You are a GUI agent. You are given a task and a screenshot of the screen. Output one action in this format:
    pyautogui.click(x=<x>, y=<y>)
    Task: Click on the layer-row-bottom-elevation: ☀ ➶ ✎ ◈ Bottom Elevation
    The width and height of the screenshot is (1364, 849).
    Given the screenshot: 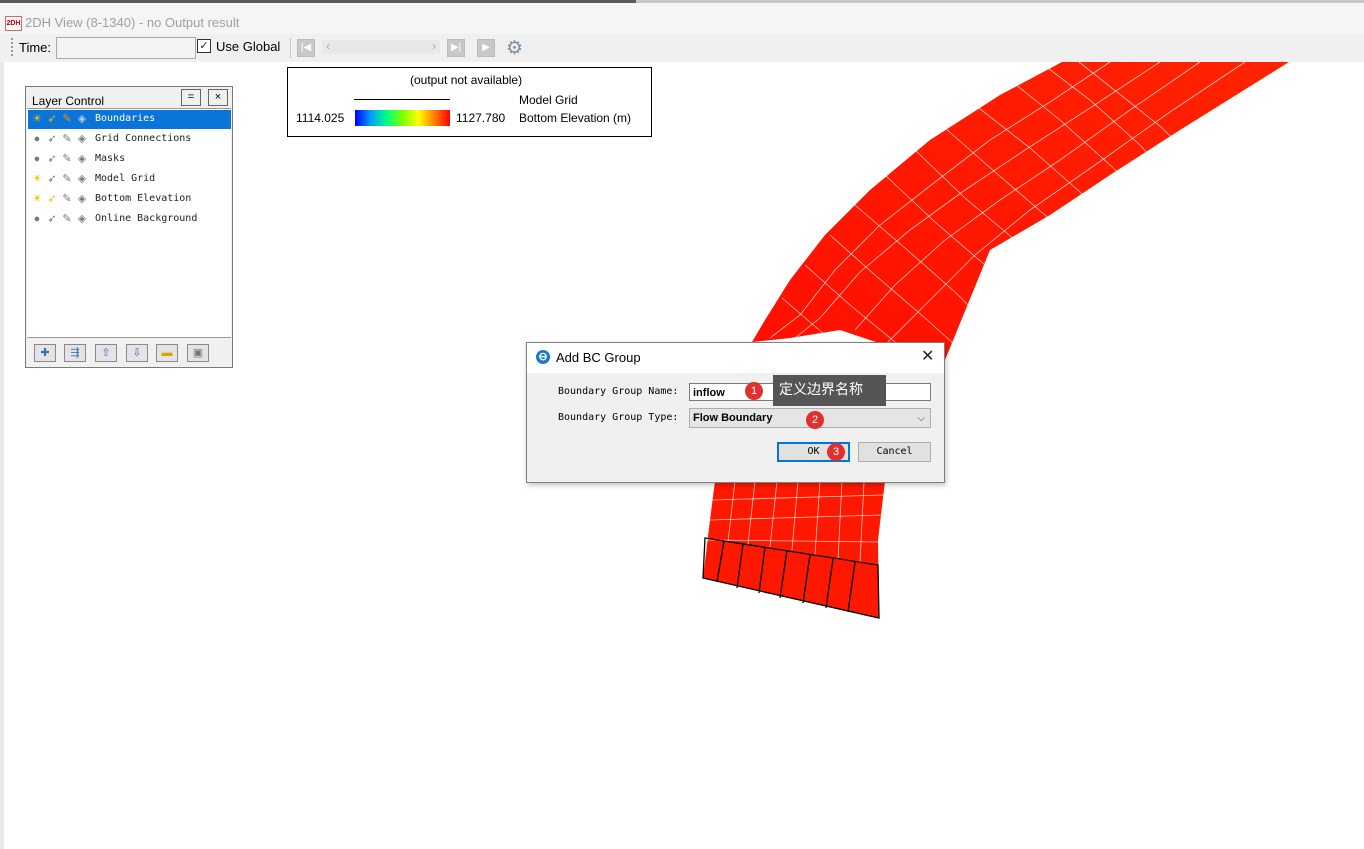 What is the action you would take?
    pyautogui.click(x=129, y=199)
    